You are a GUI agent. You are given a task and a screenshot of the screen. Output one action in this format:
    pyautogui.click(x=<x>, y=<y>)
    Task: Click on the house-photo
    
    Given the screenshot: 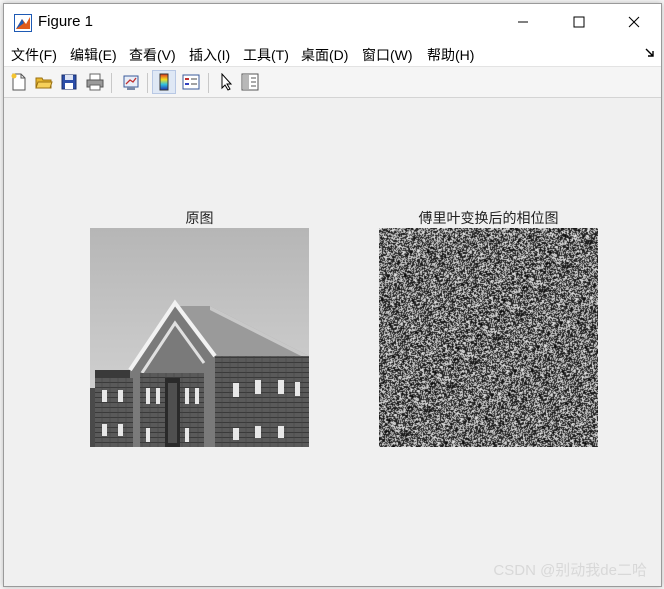 What is the action you would take?
    pyautogui.click(x=199, y=337)
    